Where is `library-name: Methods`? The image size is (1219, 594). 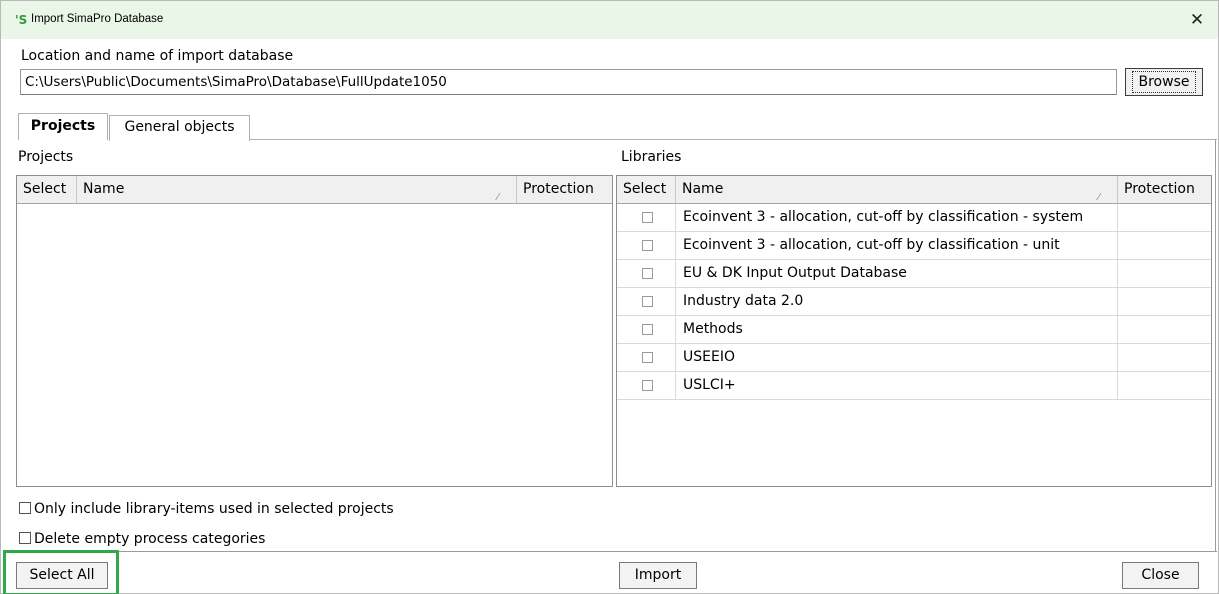 library-name: Methods is located at coordinates (897, 329).